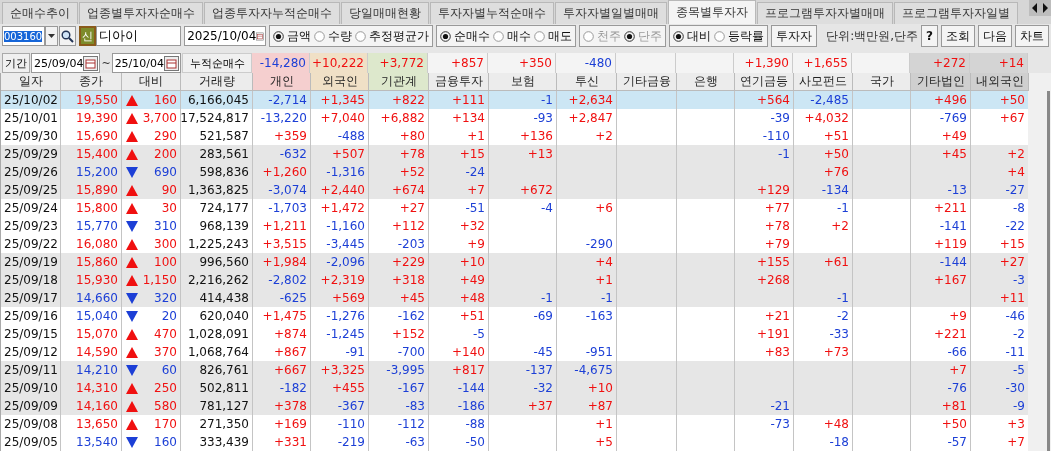 This screenshot has height=451, width=1051. What do you see at coordinates (712, 12) in the screenshot?
I see `tab: 종목별투자자` at bounding box center [712, 12].